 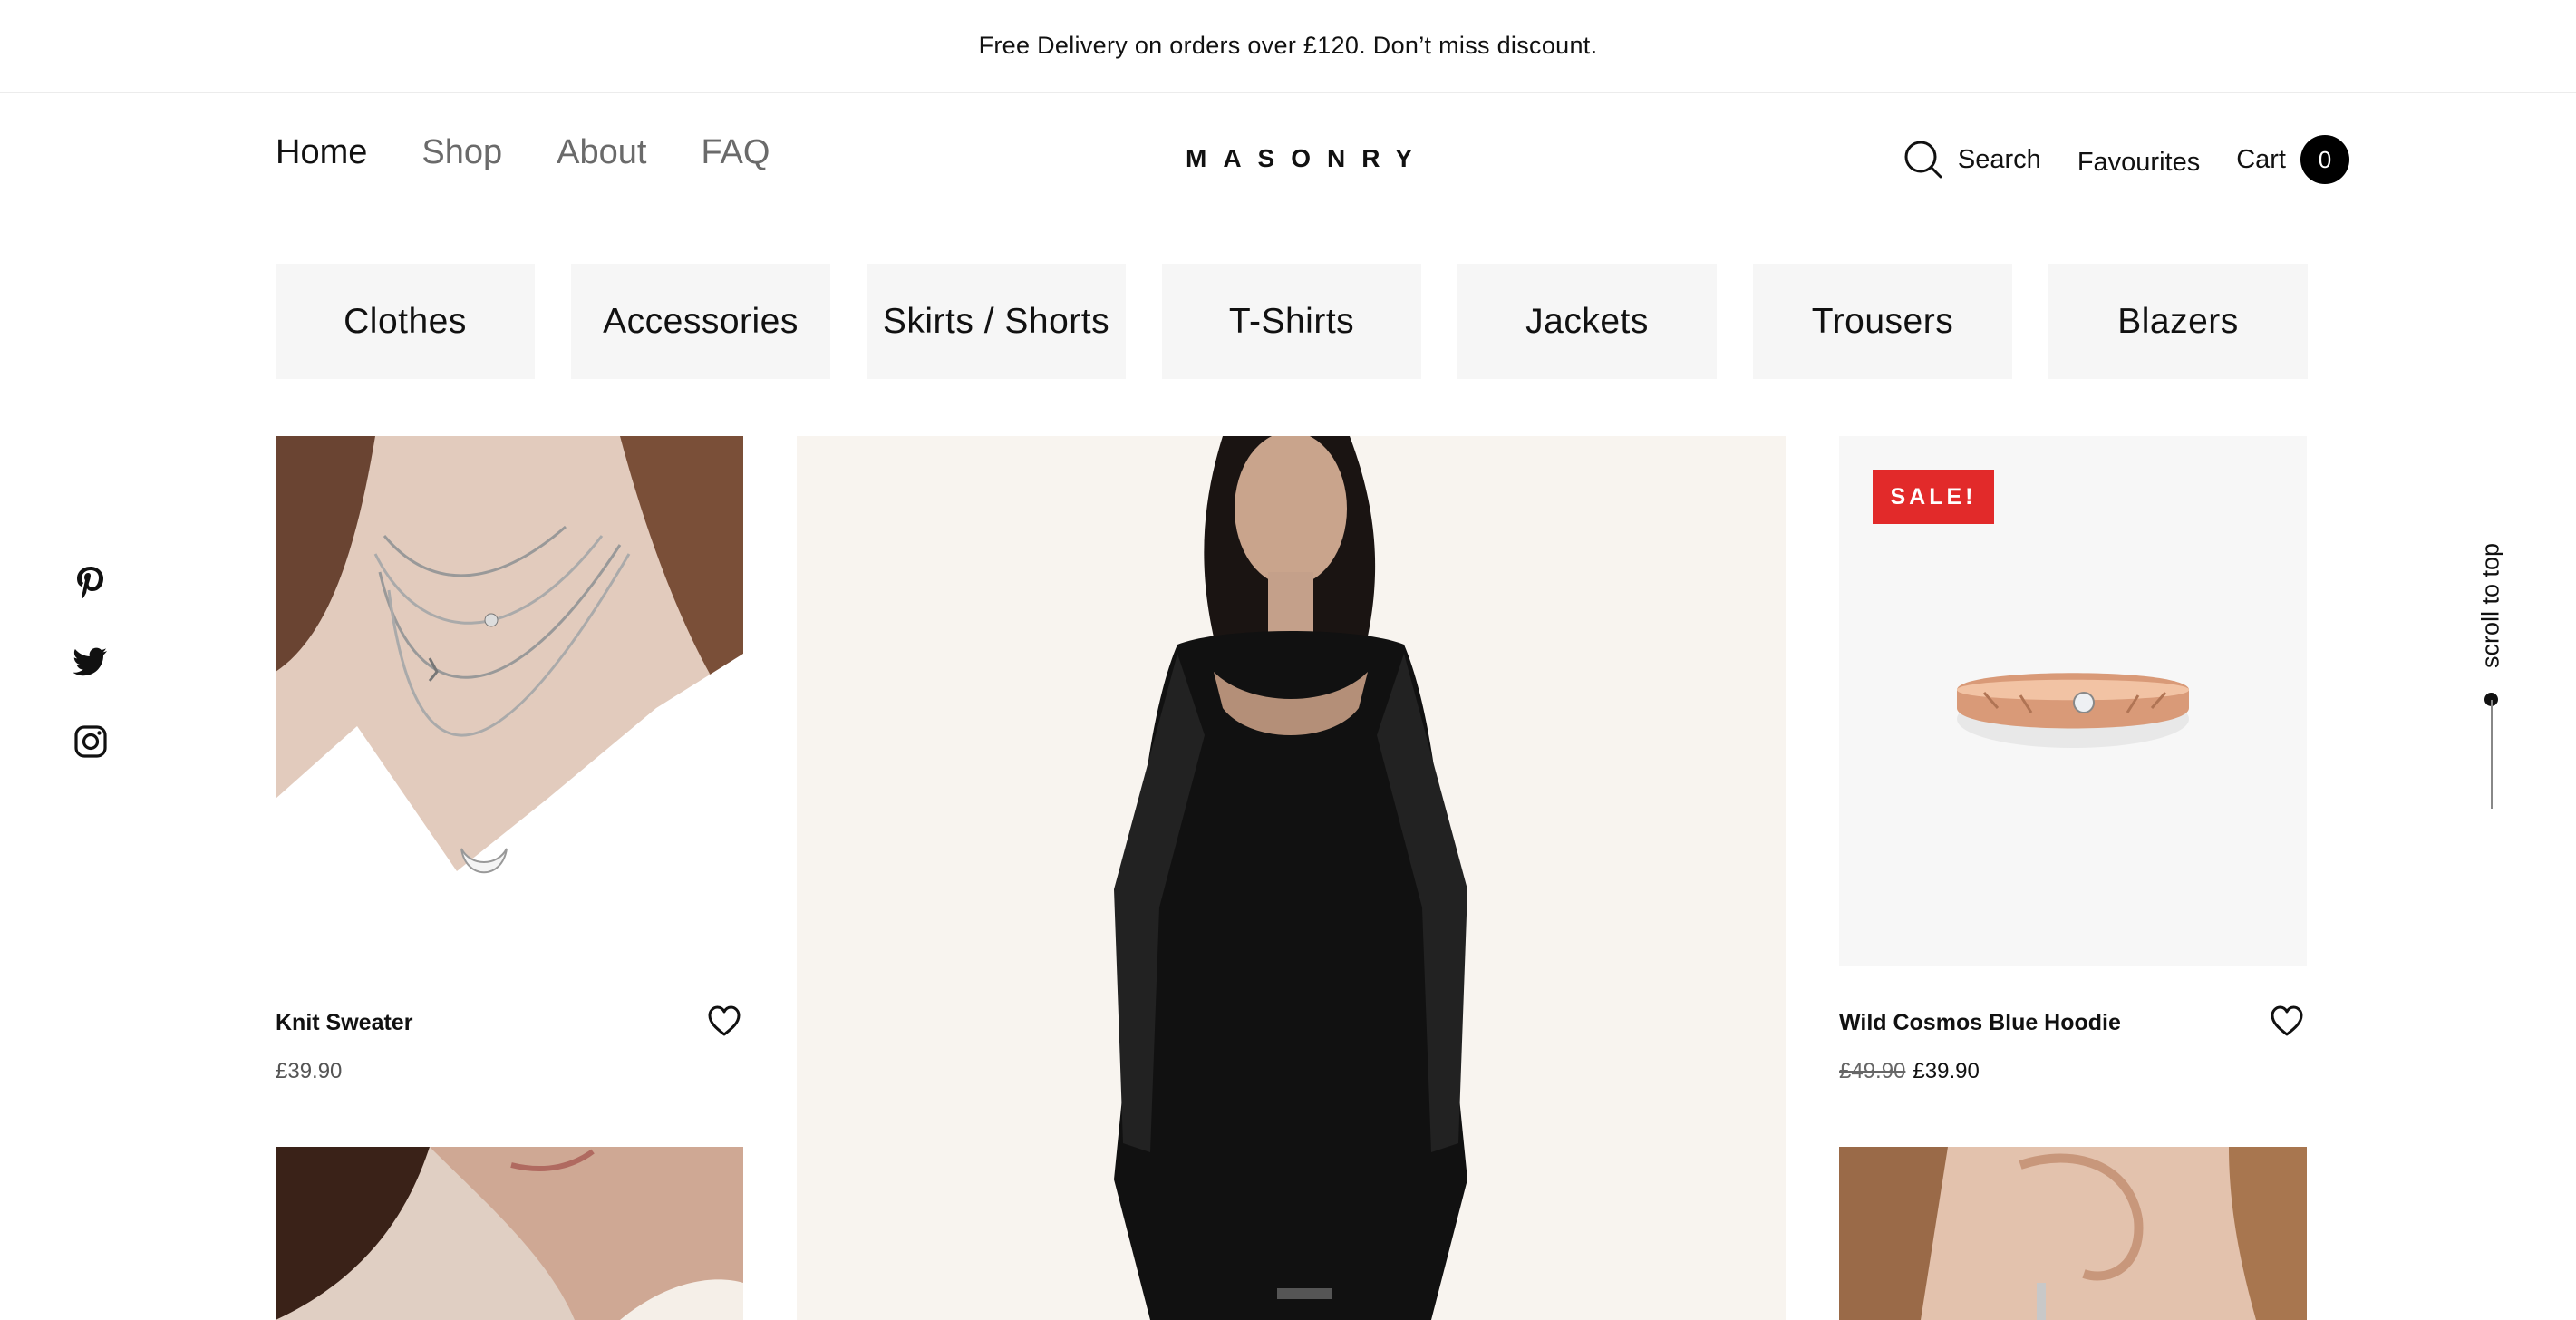 I want to click on instagram-icon, so click(x=91, y=741).